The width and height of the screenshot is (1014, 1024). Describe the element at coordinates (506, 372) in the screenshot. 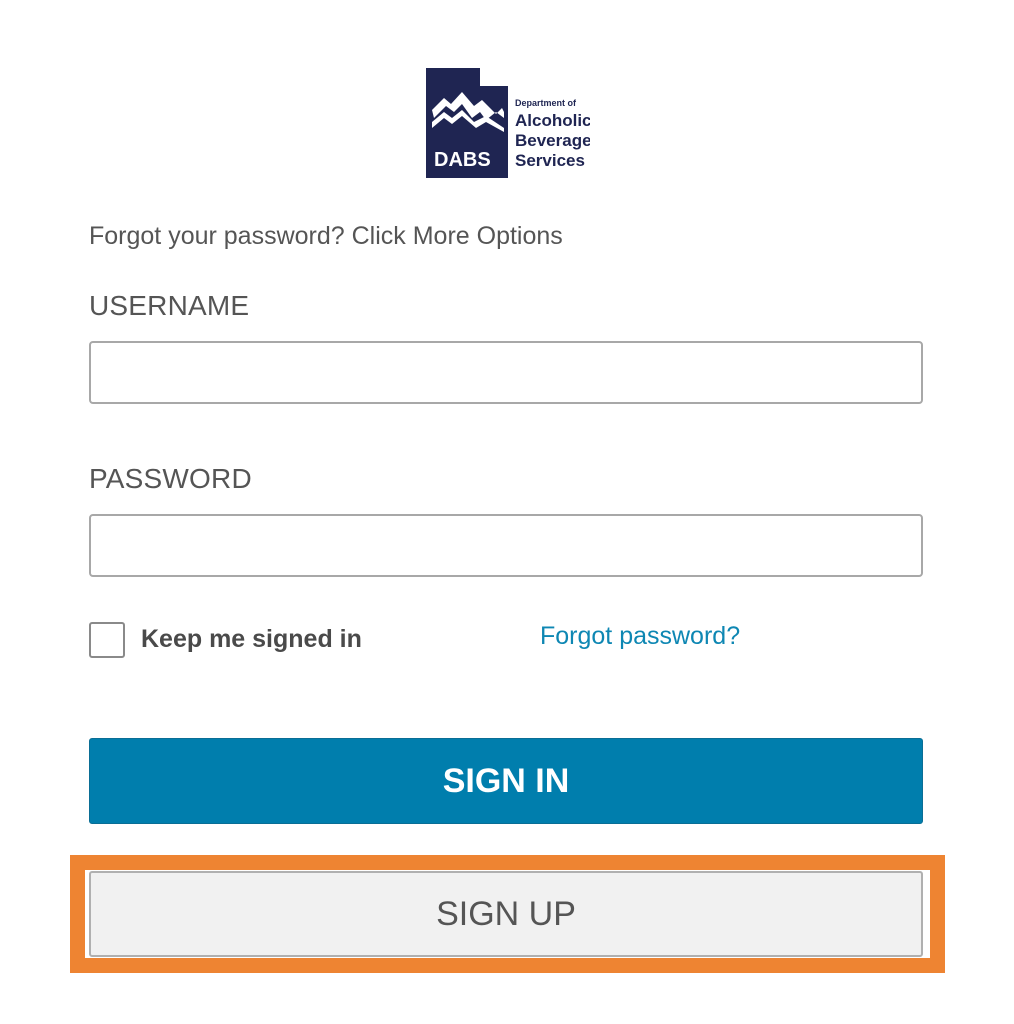

I see `username-input` at that location.